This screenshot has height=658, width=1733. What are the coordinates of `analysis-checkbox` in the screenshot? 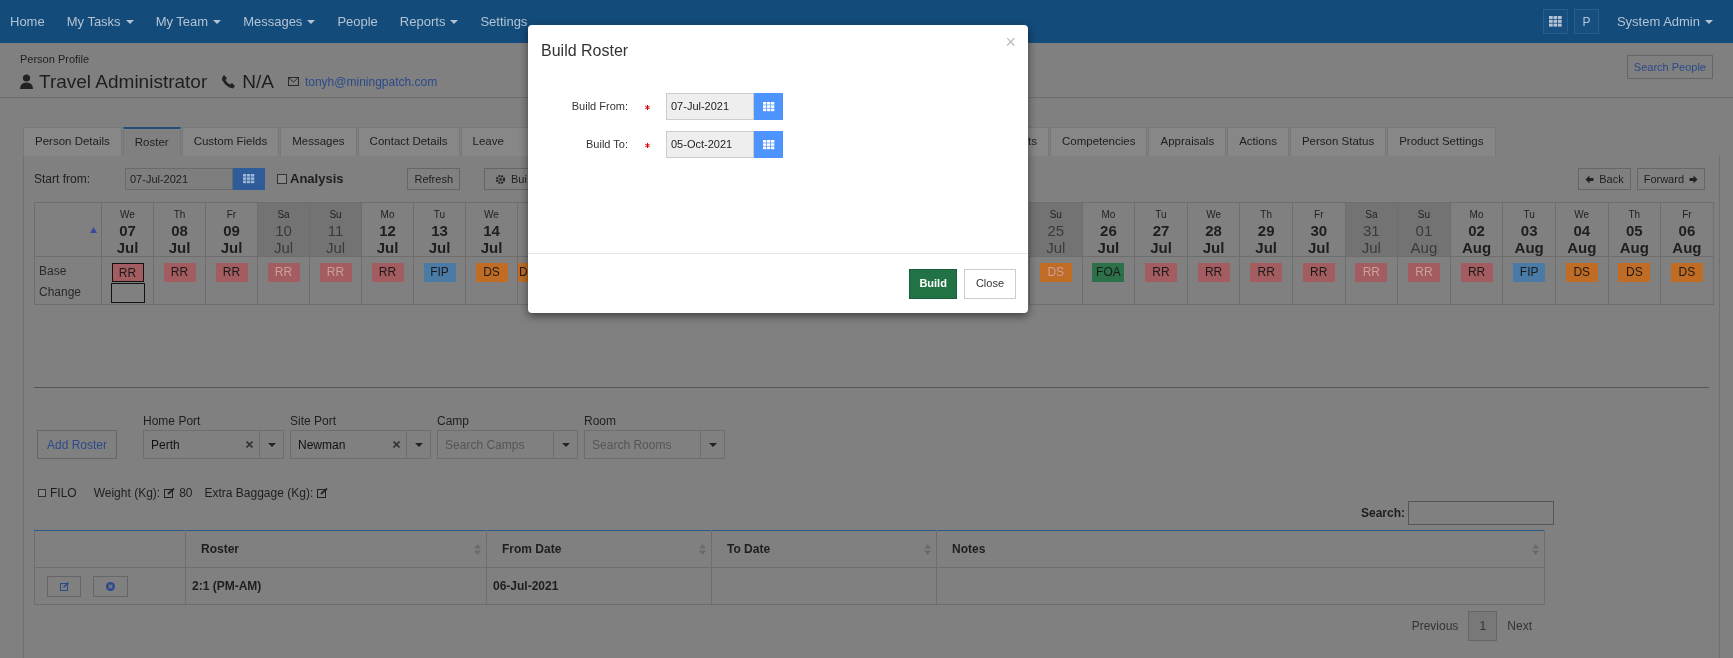 It's located at (282, 179).